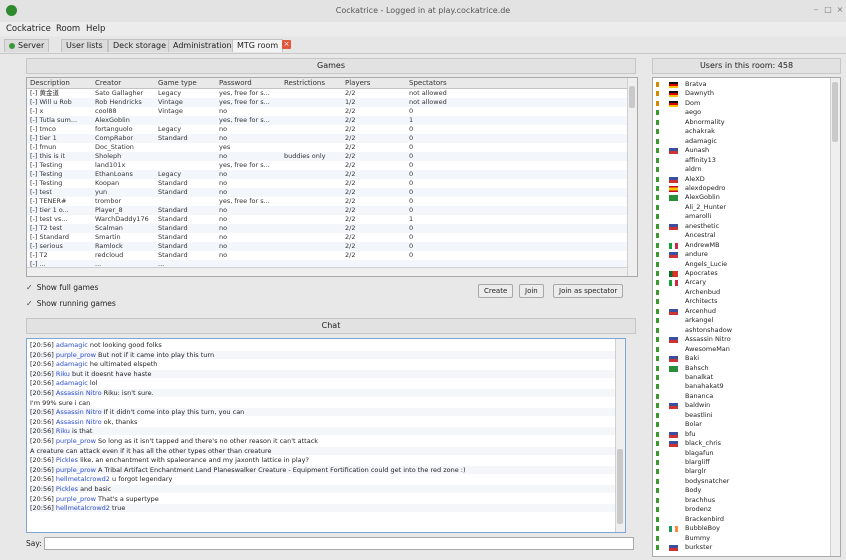 The width and height of the screenshot is (846, 560). What do you see at coordinates (835, 317) in the screenshot?
I see `users-vertical-scrollbar` at bounding box center [835, 317].